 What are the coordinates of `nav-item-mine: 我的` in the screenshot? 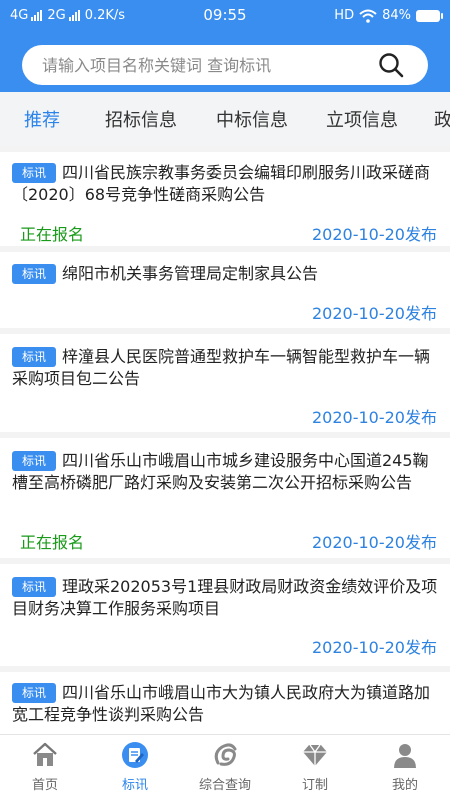 It's located at (405, 767).